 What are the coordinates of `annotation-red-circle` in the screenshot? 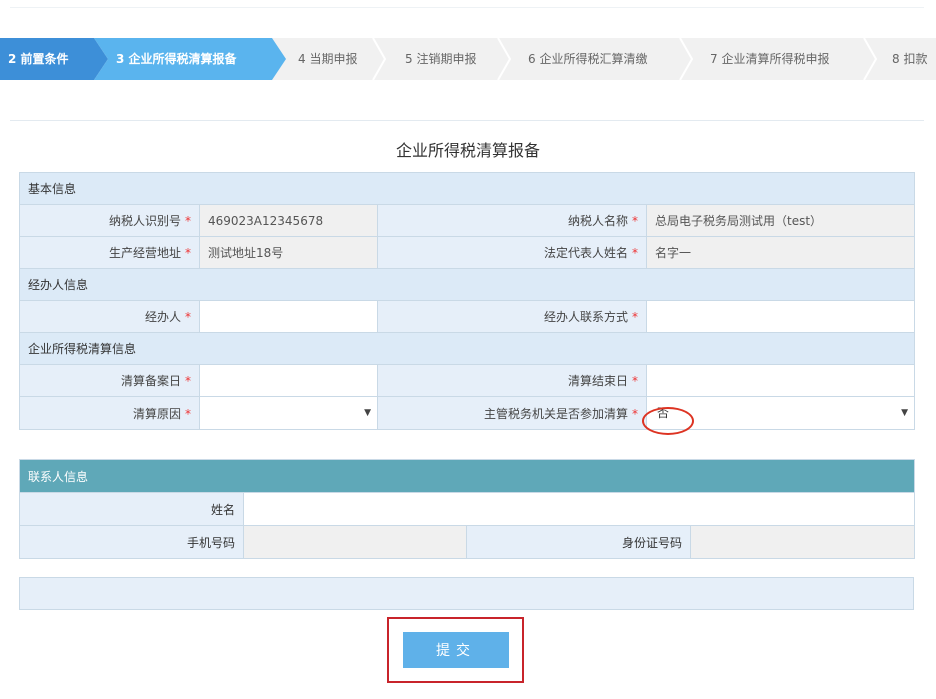 It's located at (668, 421).